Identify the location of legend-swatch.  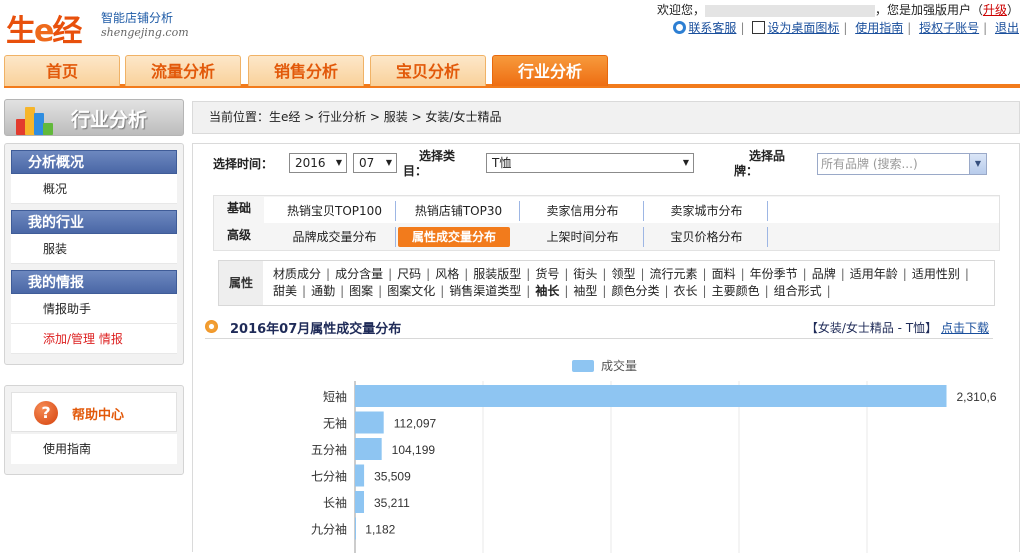
(583, 366).